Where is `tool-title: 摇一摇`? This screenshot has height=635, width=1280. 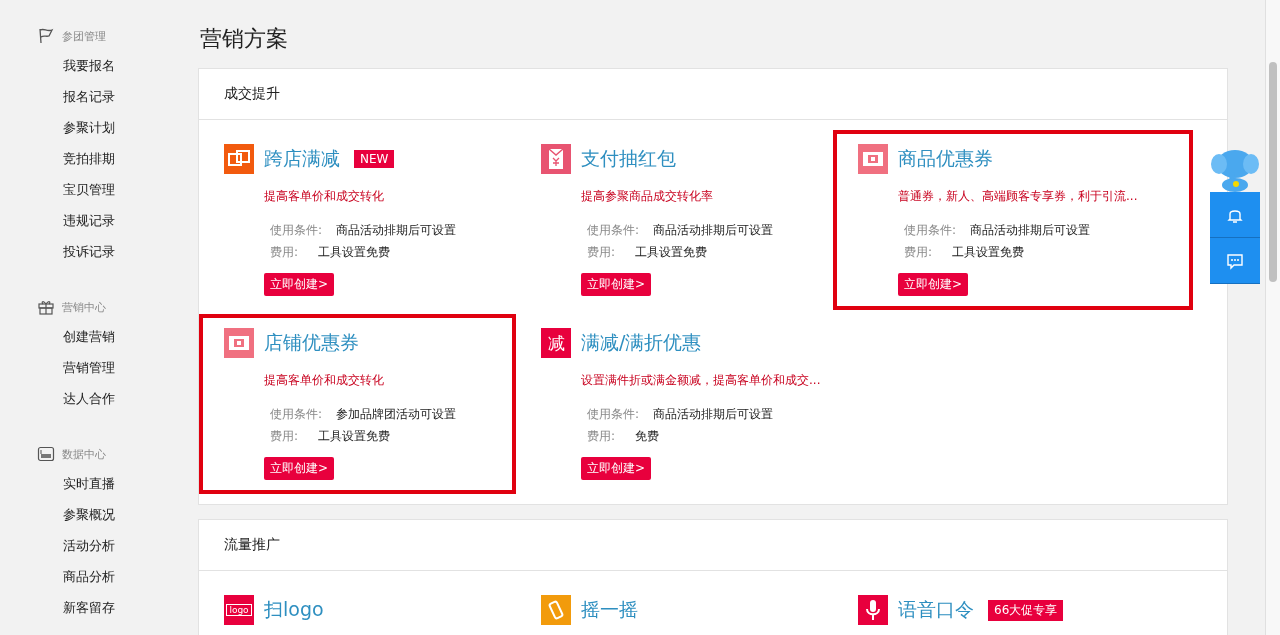 tool-title: 摇一摇 is located at coordinates (609, 610).